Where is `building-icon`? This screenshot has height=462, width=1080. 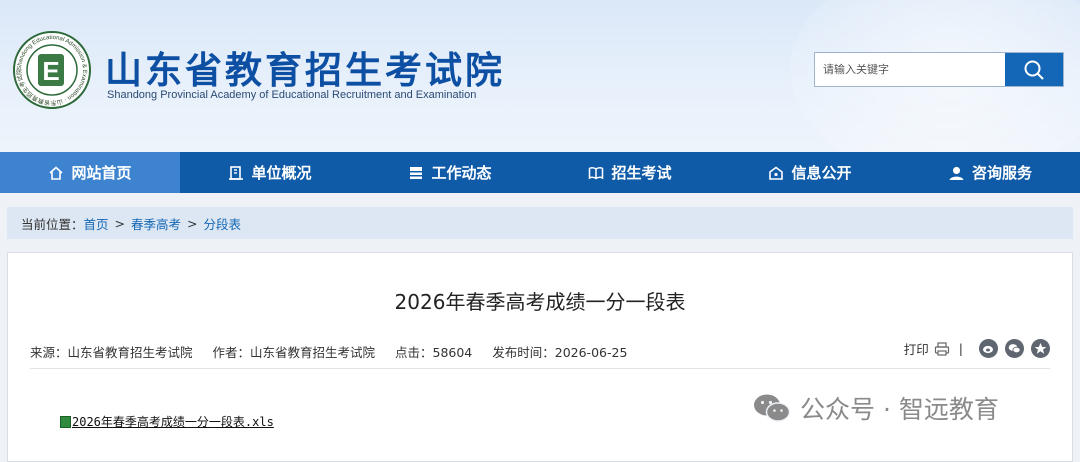 building-icon is located at coordinates (236, 173).